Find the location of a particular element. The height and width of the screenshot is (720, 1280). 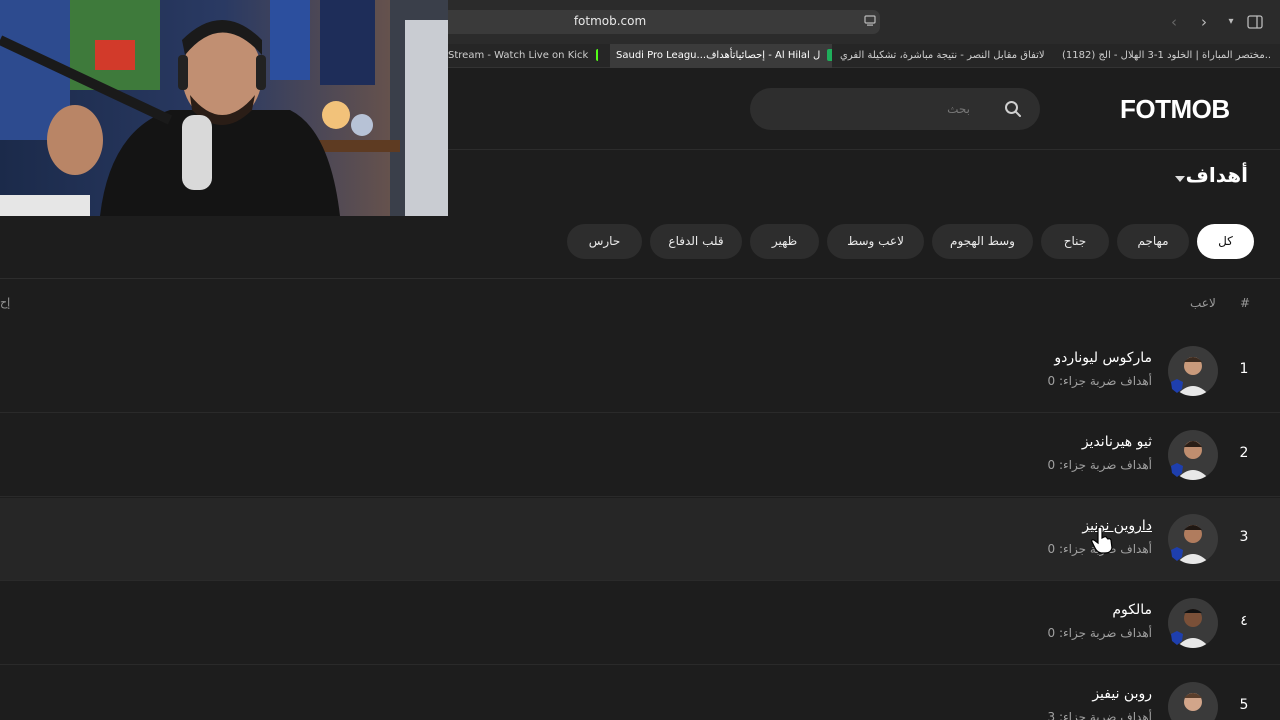

tab-kick: Stream - Watch Live on Kick is located at coordinates (523, 56).